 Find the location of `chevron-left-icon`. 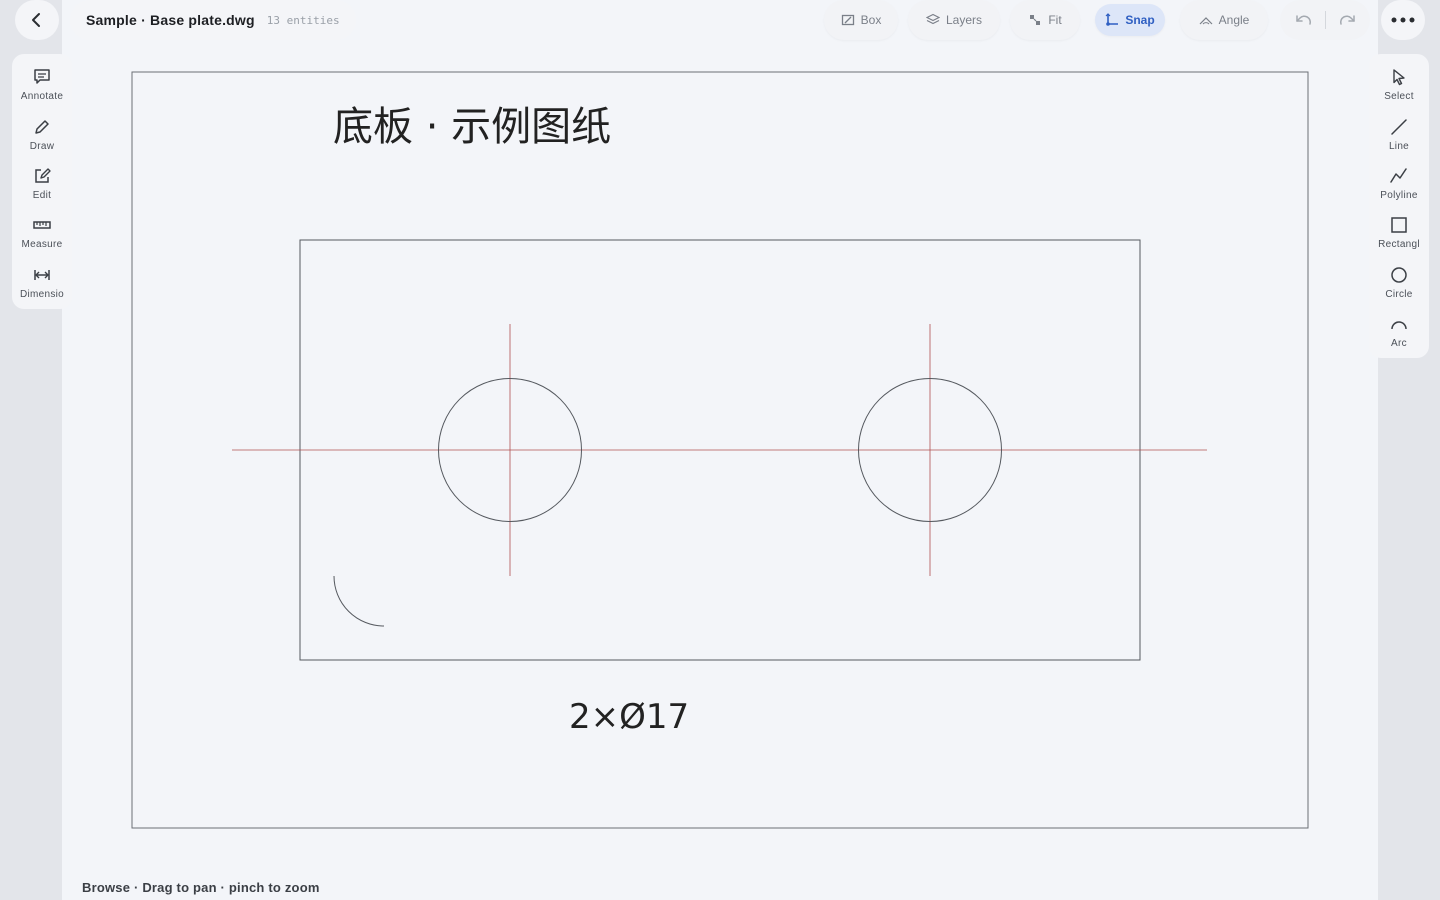

chevron-left-icon is located at coordinates (36, 20).